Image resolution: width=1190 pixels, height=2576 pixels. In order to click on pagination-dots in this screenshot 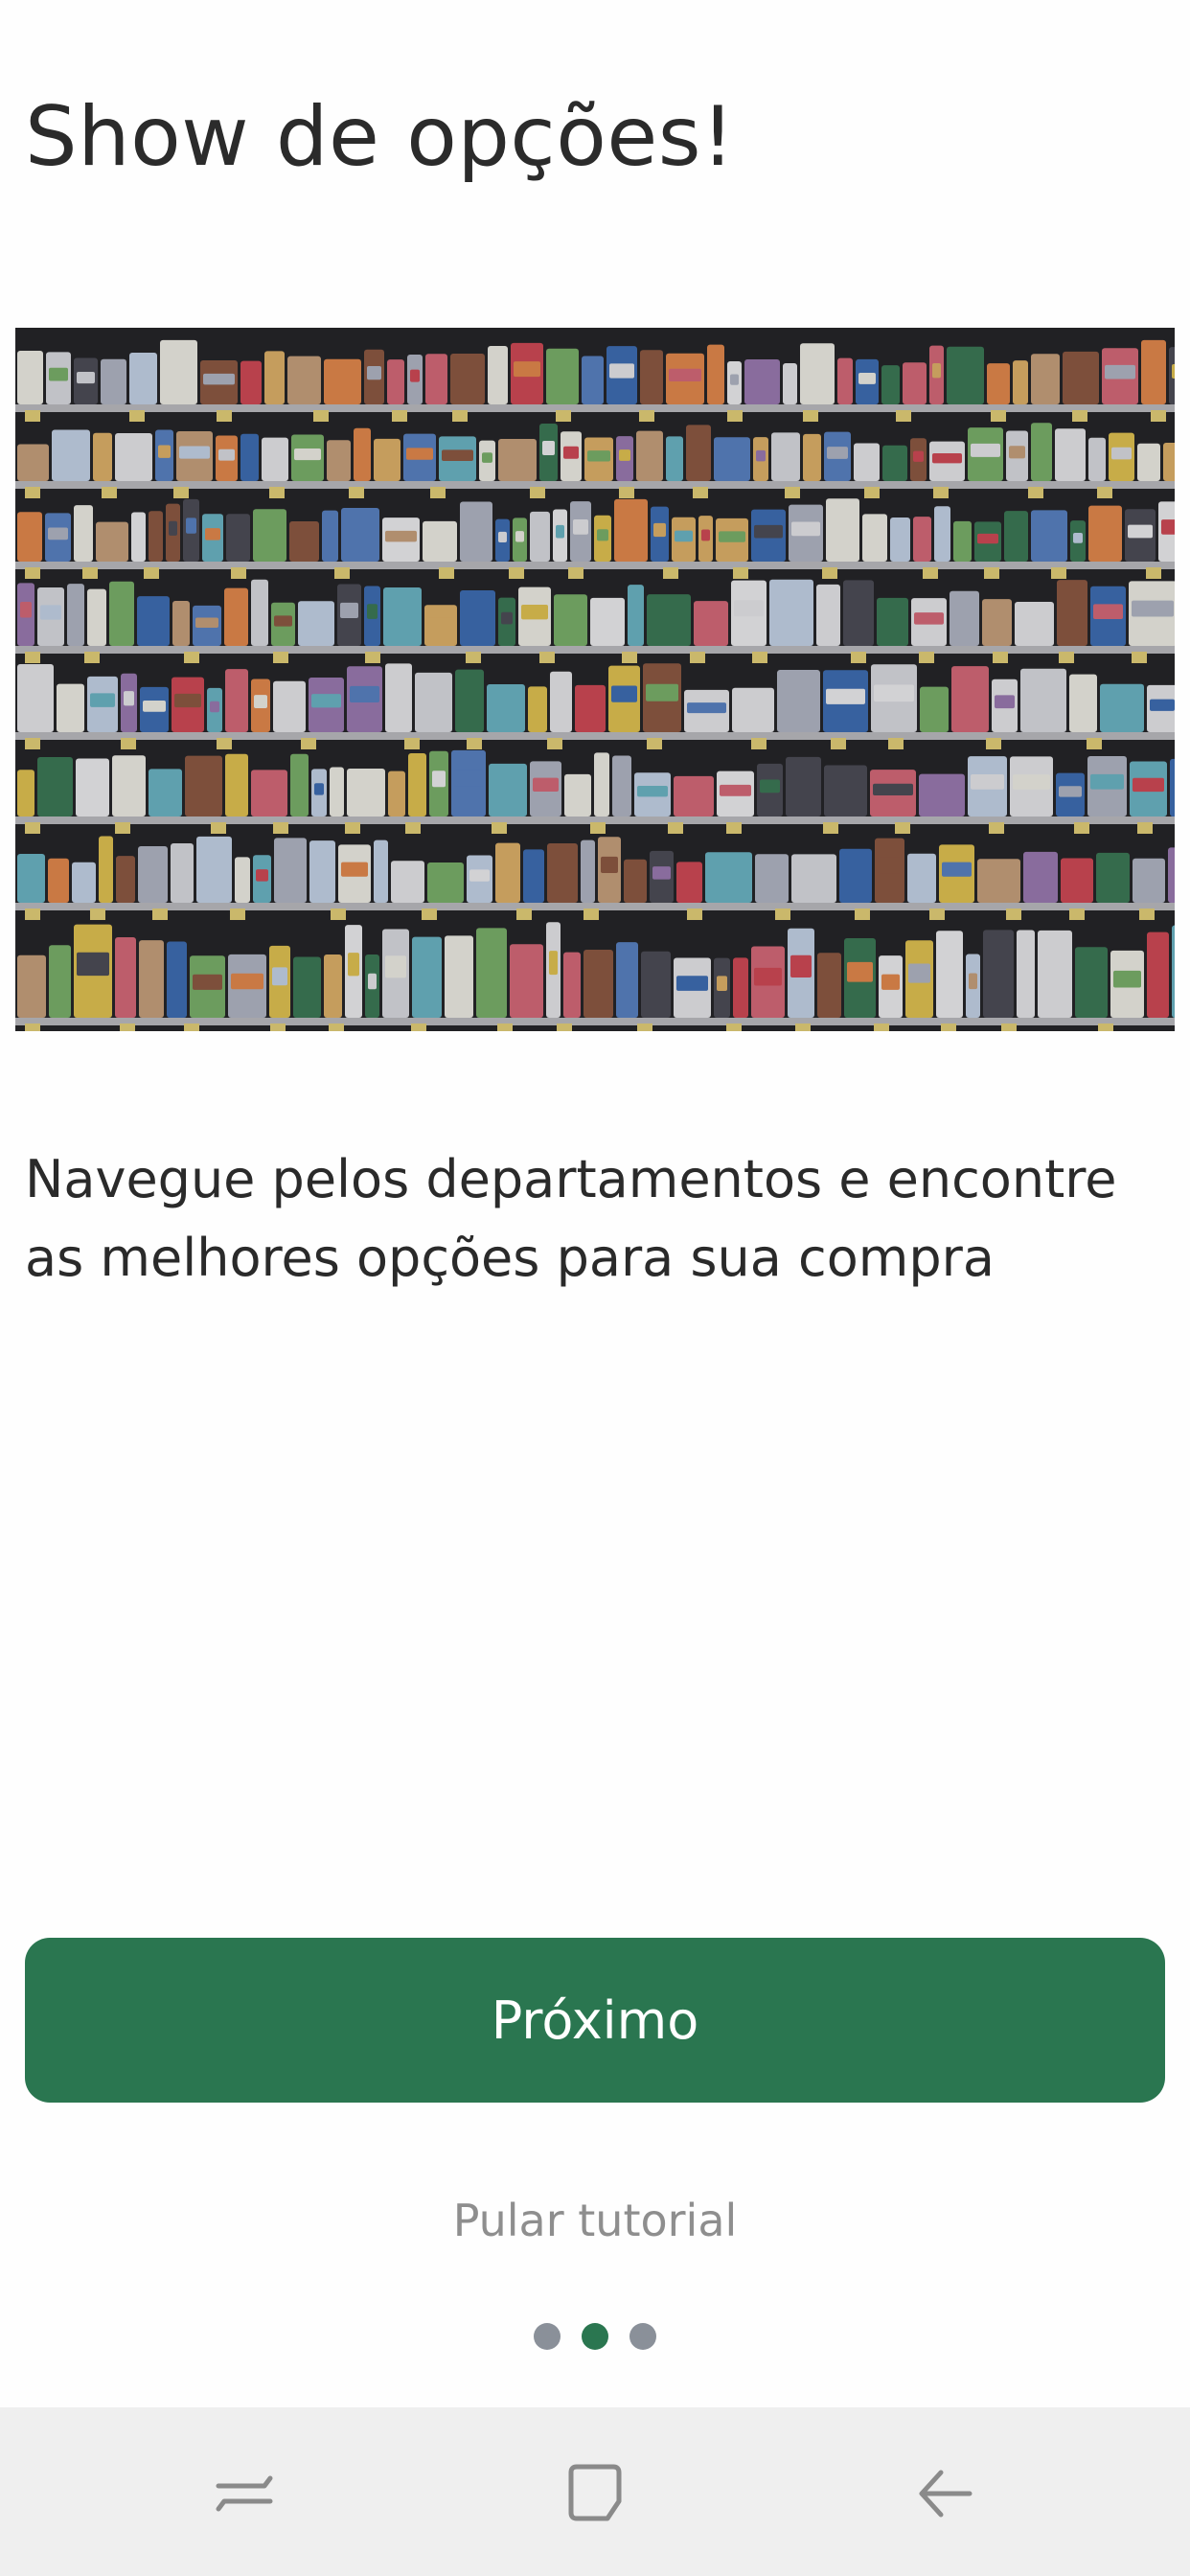, I will do `click(595, 2336)`.